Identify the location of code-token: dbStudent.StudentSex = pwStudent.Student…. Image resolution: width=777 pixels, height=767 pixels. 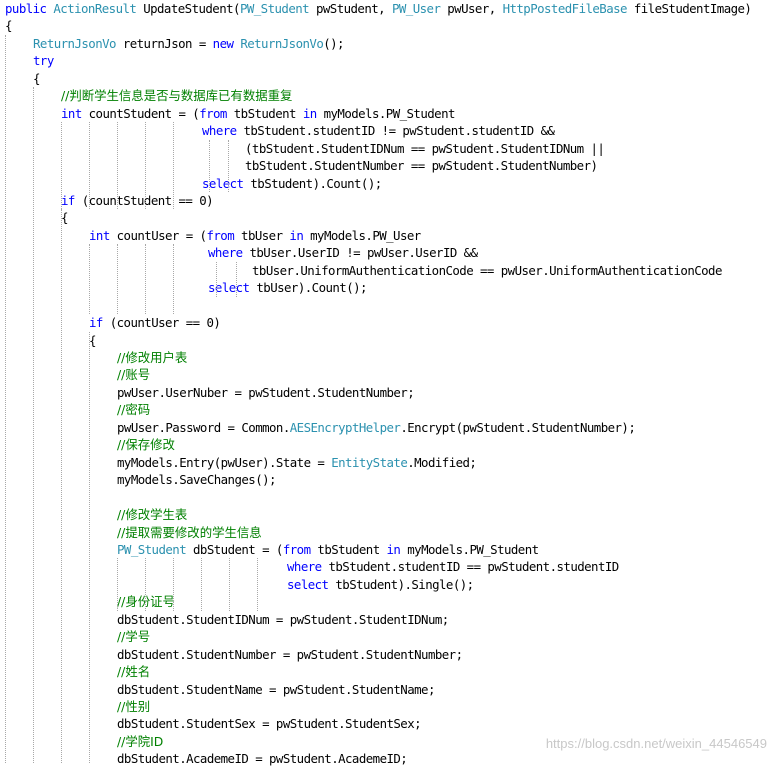
(269, 724).